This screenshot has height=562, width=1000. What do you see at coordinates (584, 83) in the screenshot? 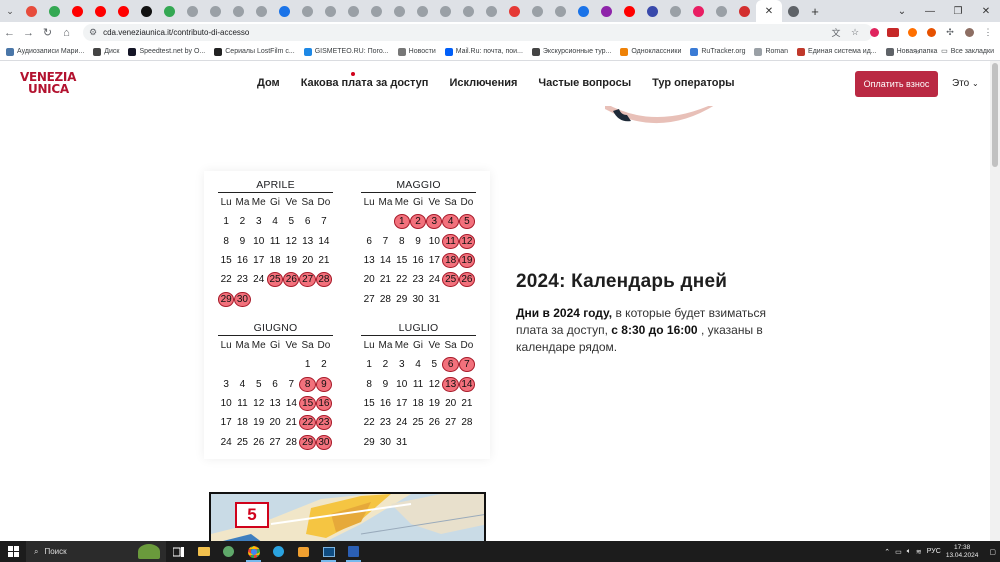
I see `nav-faq: Частые вопросы` at bounding box center [584, 83].